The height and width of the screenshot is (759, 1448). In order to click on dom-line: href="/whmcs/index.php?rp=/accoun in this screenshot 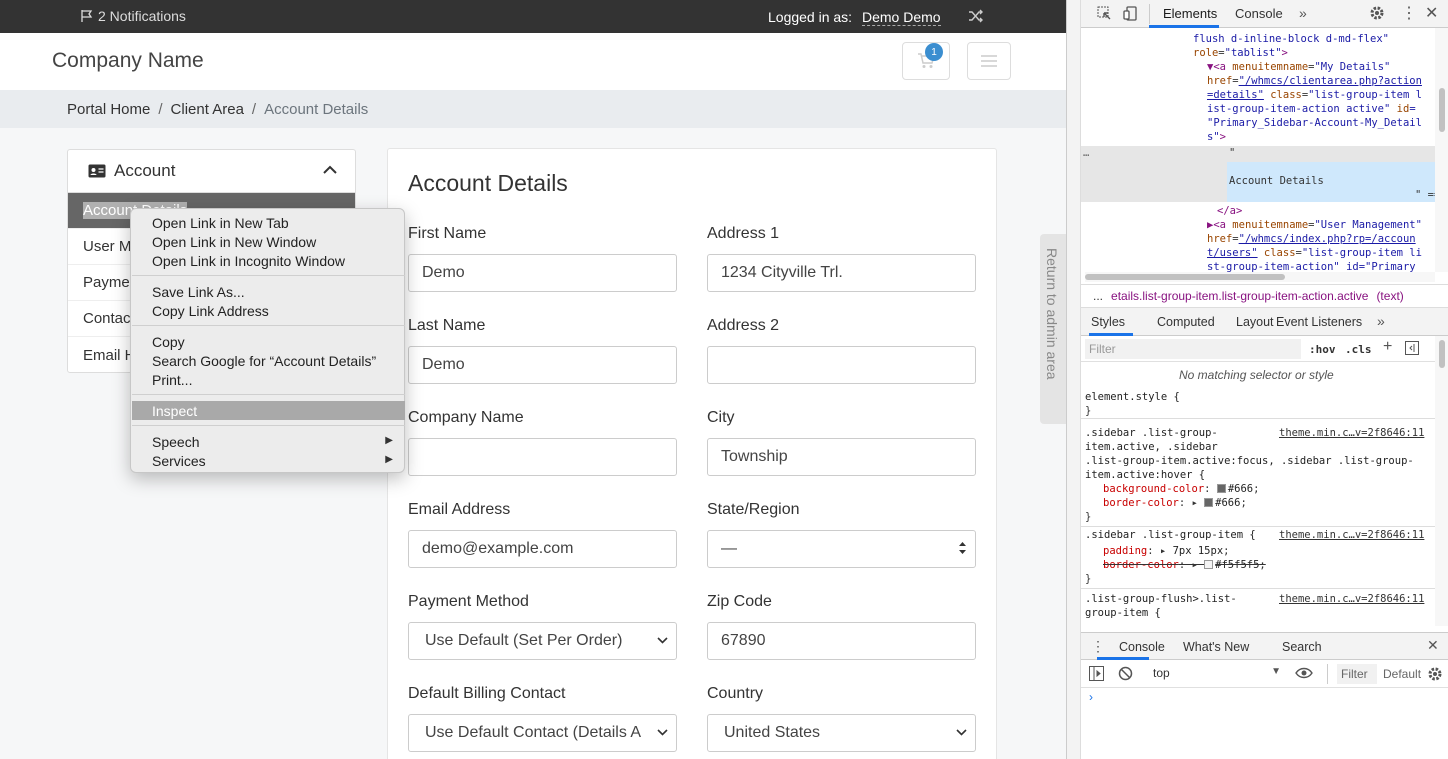, I will do `click(1311, 239)`.